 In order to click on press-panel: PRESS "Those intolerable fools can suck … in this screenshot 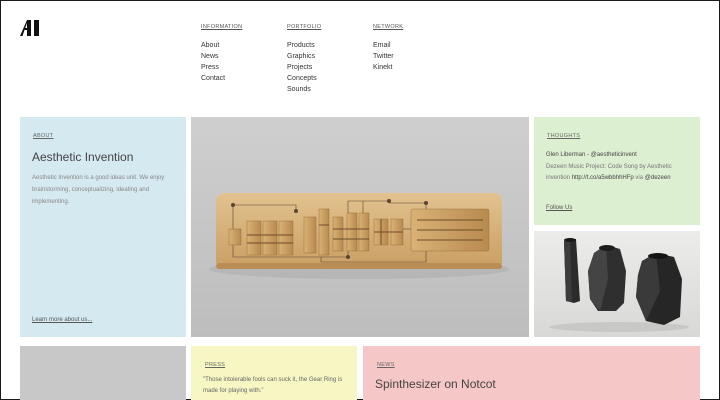, I will do `click(274, 373)`.